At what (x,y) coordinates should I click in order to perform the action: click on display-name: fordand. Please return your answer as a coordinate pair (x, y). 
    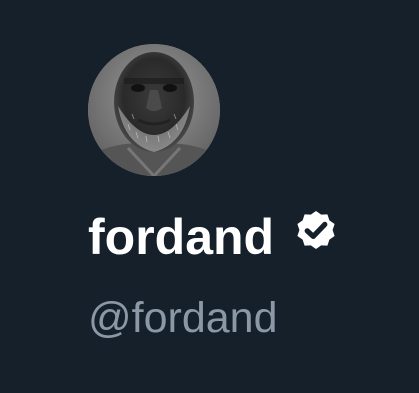
    Looking at the image, I should click on (181, 237).